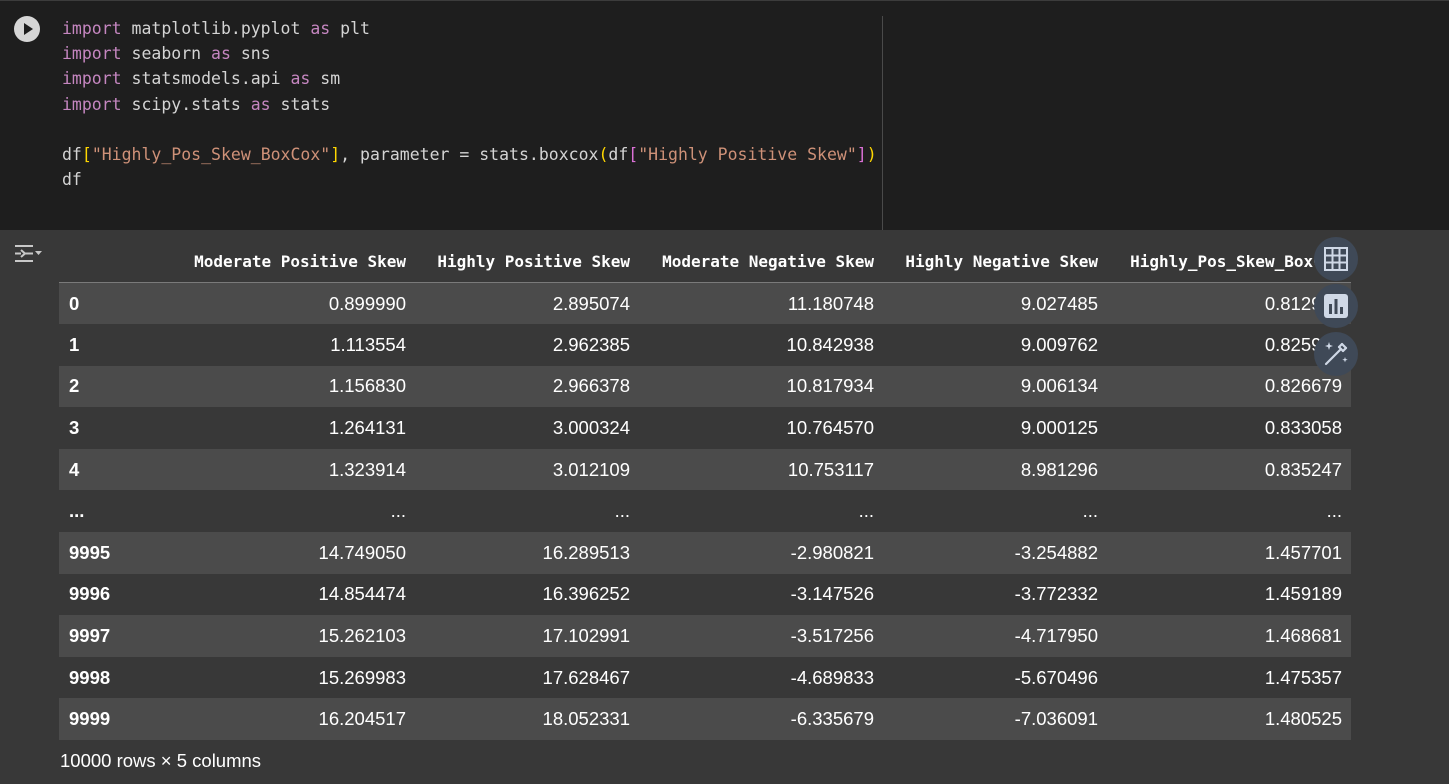 The height and width of the screenshot is (784, 1449). I want to click on code-line-2: import seaborn as sns, so click(166, 54).